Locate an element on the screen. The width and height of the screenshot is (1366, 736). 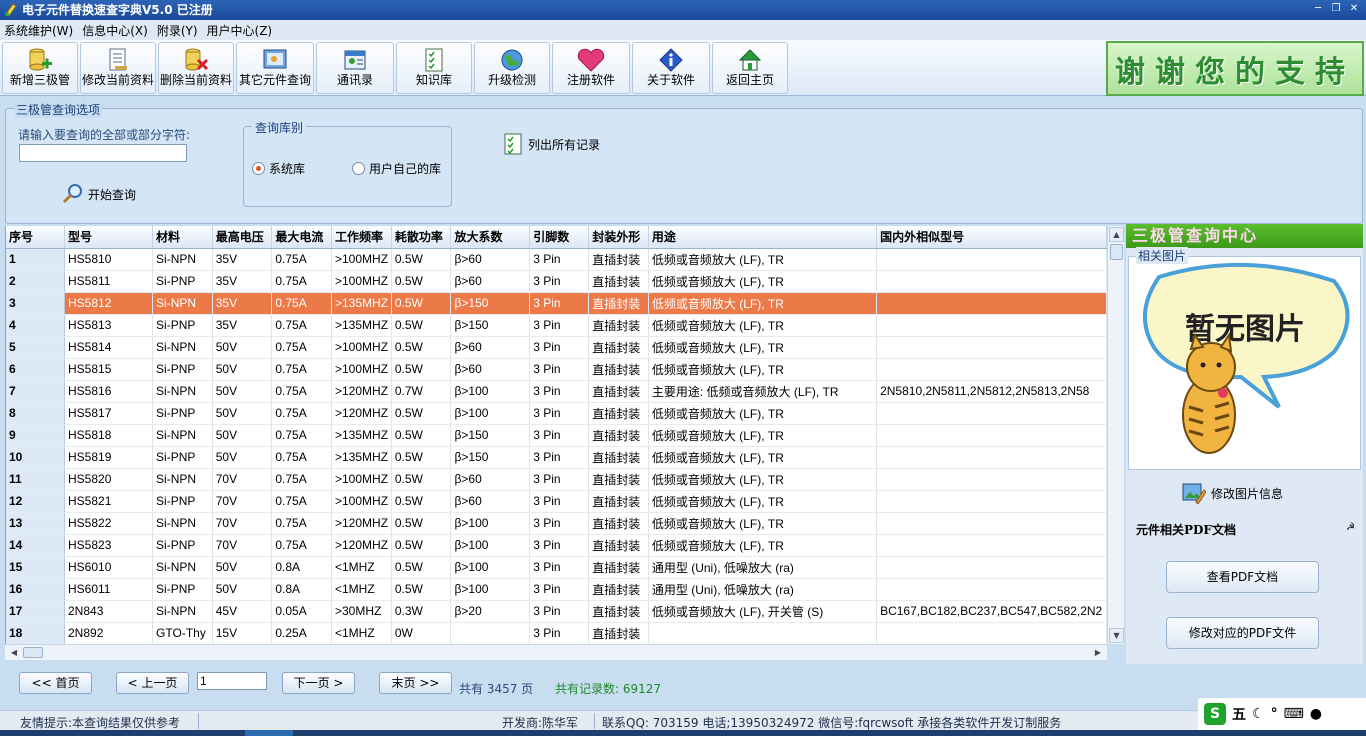
start-query-button: 开始查询 is located at coordinates (99, 194).